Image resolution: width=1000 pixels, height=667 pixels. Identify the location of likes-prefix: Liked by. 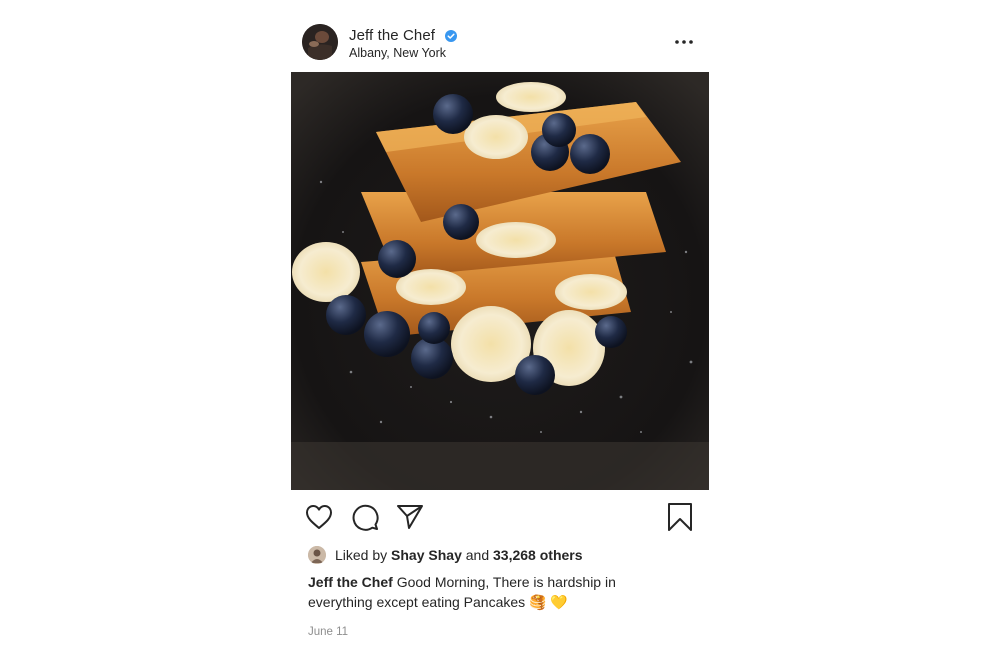
(361, 555).